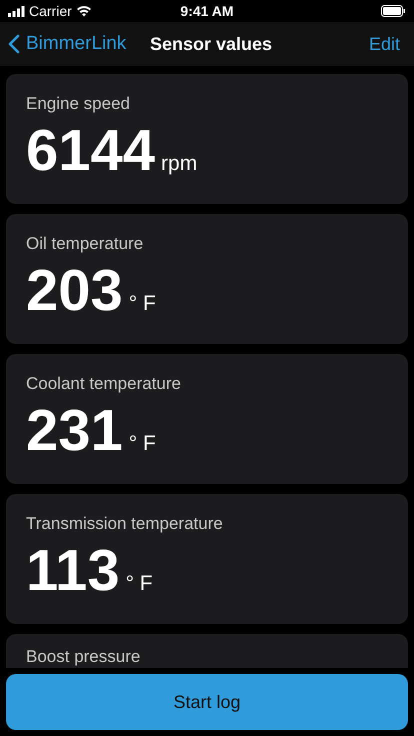 The height and width of the screenshot is (736, 414). Describe the element at coordinates (14, 44) in the screenshot. I see `chevron-left-icon` at that location.